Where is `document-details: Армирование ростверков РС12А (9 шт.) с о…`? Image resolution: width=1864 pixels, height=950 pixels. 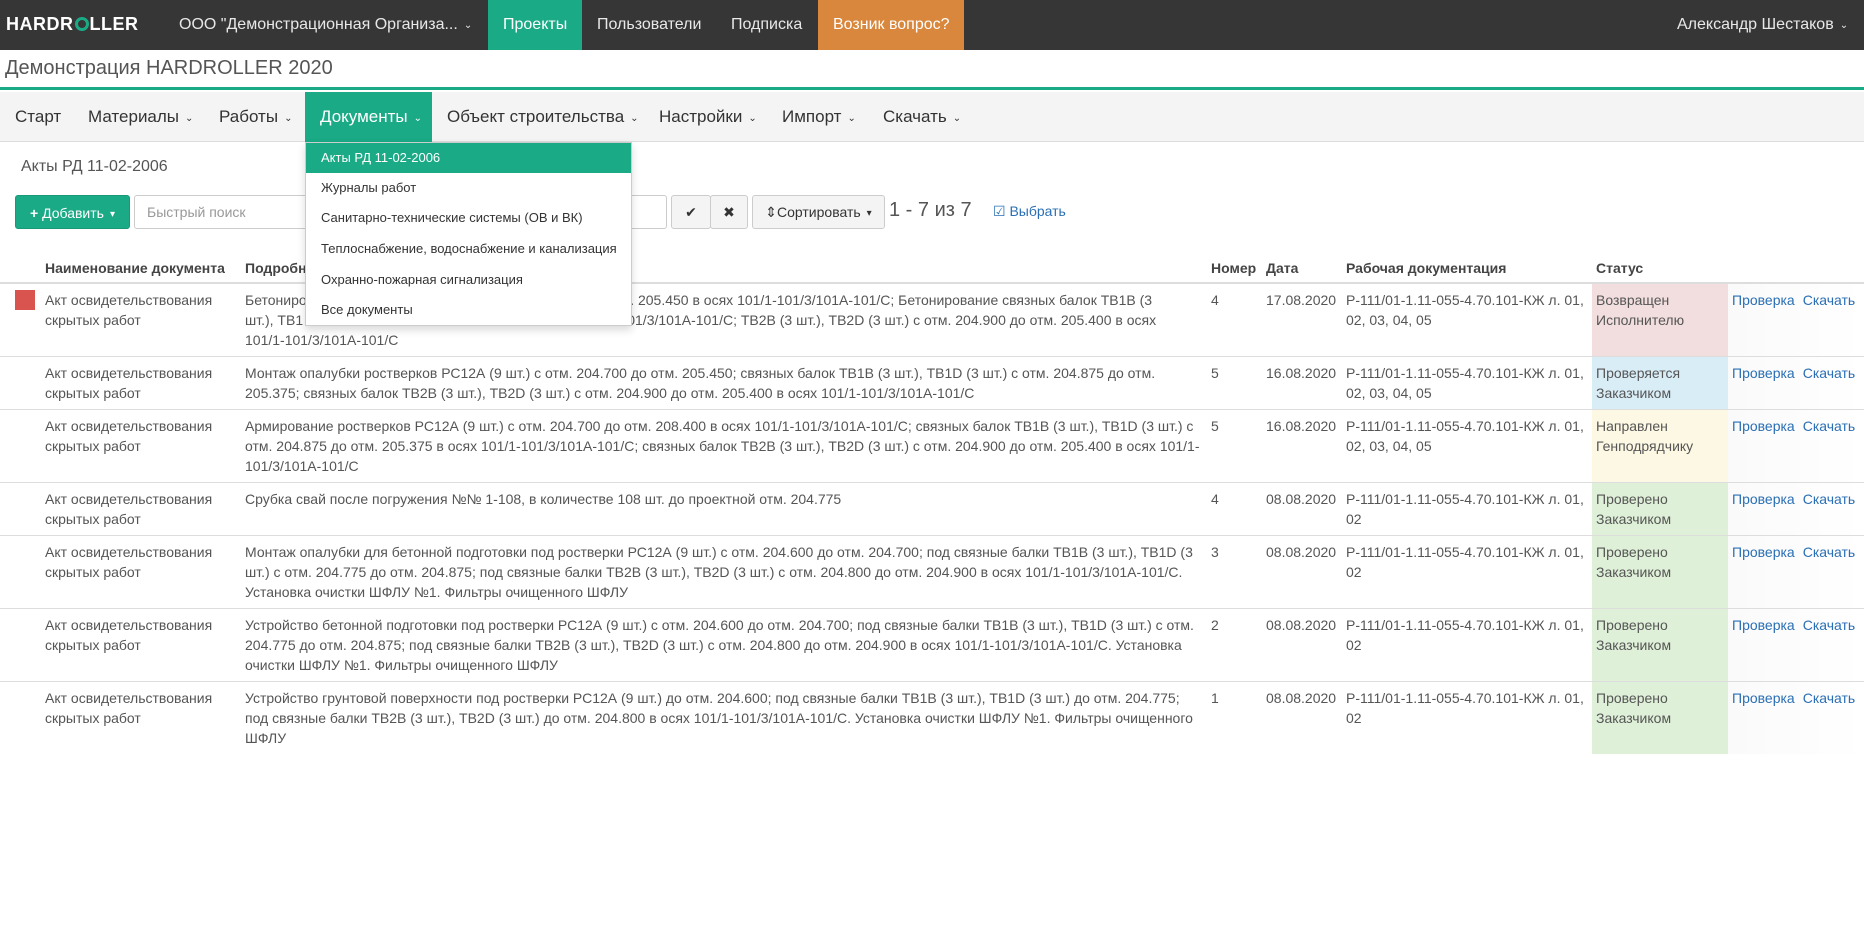 document-details: Армирование ростверков РС12А (9 шт.) с о… is located at coordinates (724, 446).